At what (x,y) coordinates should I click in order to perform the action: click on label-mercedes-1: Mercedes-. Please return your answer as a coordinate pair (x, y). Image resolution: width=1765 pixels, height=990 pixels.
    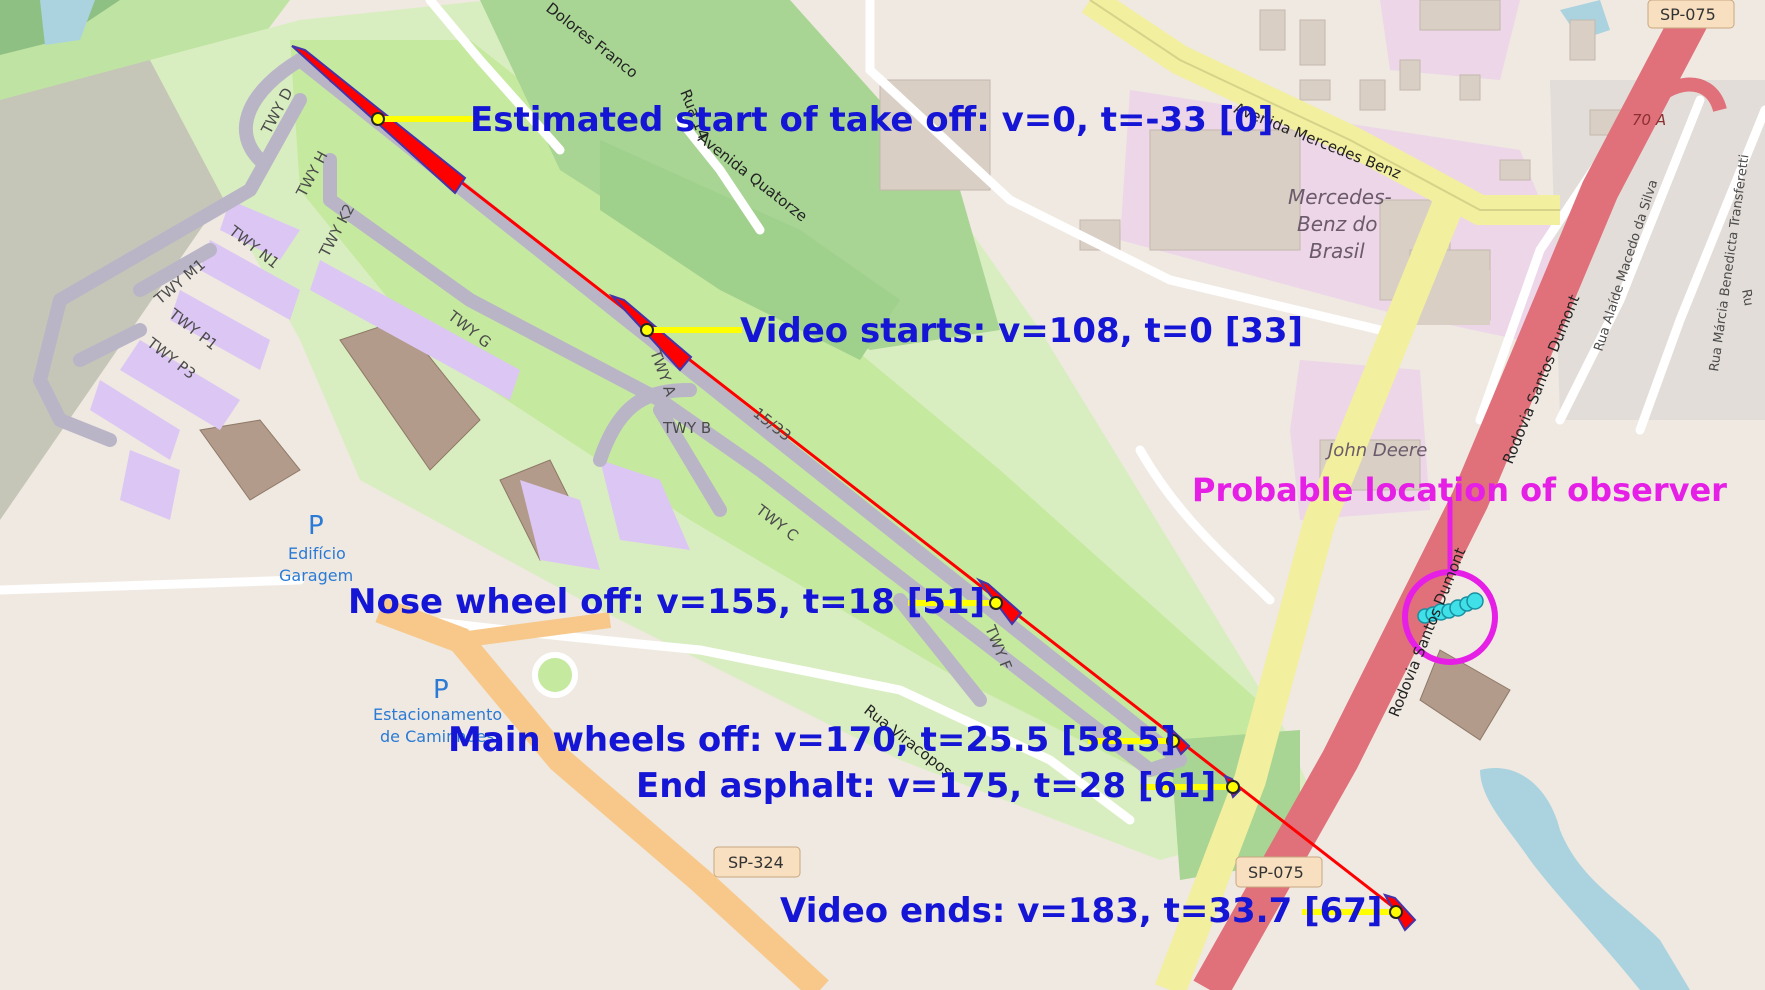
    Looking at the image, I should click on (1340, 197).